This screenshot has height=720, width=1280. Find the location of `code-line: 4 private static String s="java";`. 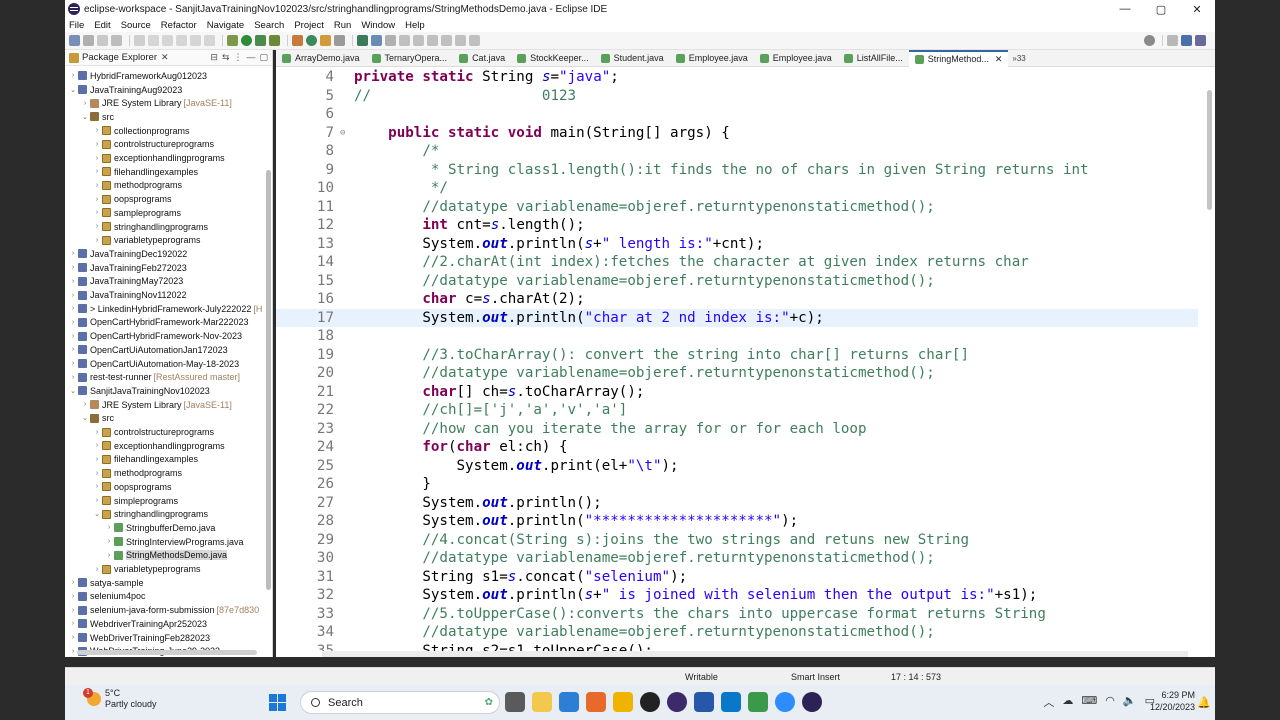

code-line: 4 private static String s="java"; is located at coordinates (737, 77).